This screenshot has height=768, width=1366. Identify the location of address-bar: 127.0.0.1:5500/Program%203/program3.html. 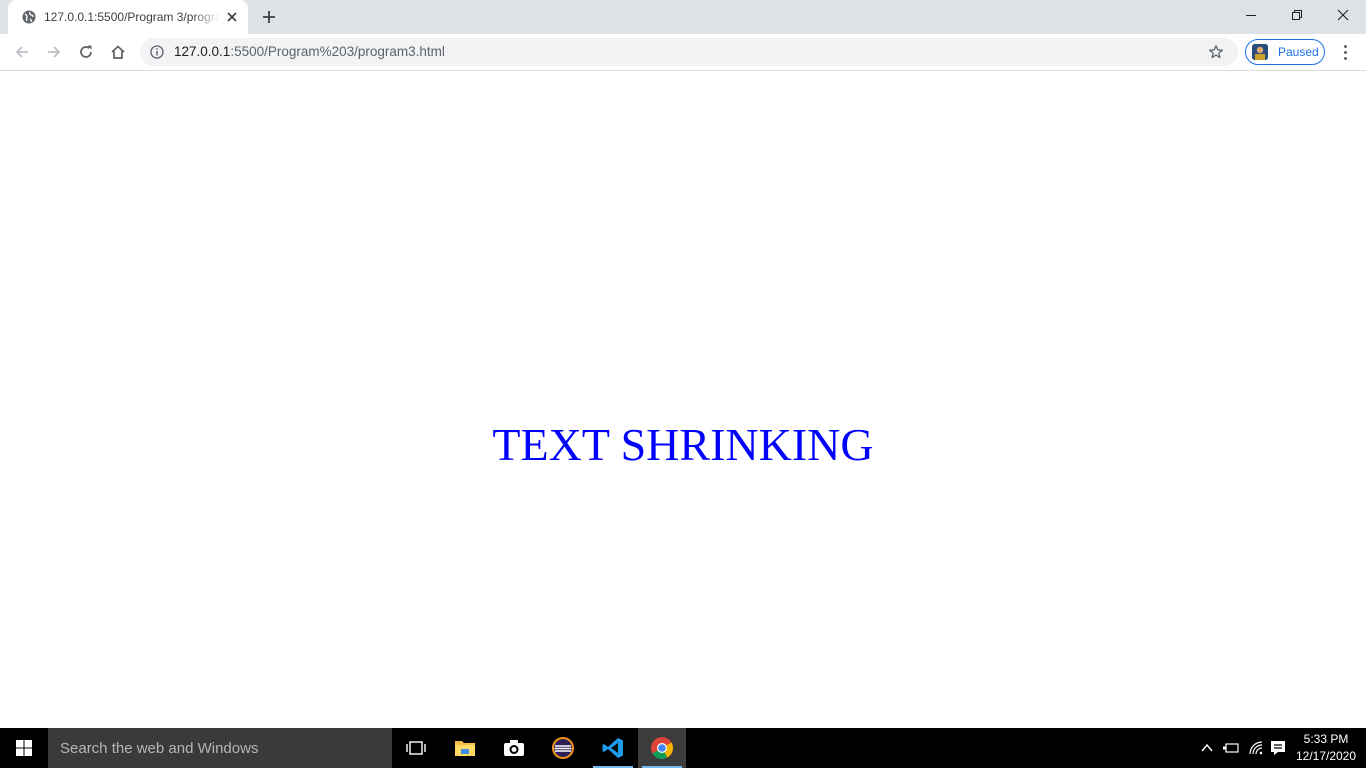
(689, 52).